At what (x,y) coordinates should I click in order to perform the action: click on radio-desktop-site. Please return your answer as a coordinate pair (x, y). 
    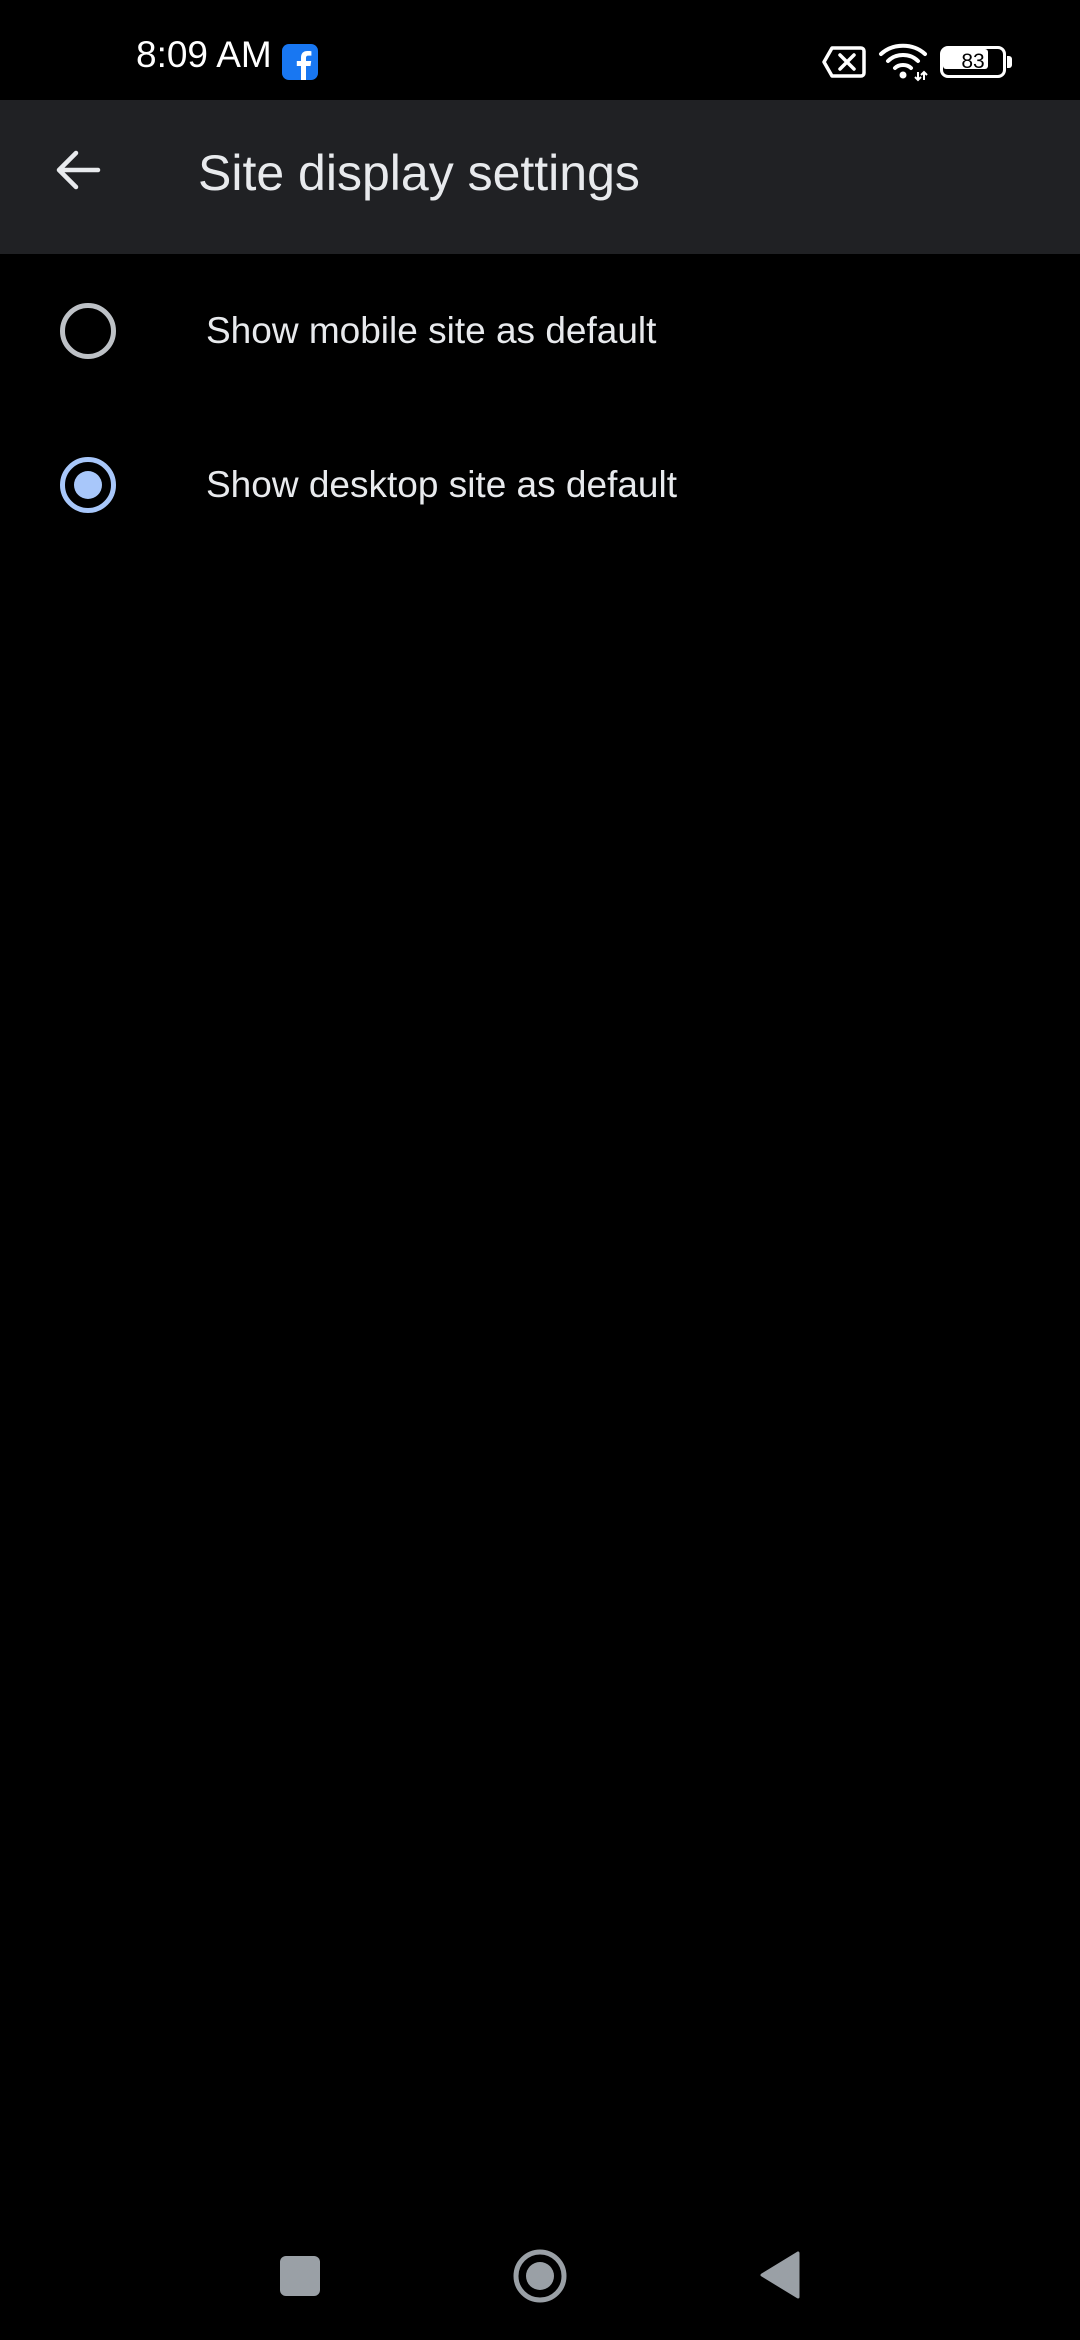
    Looking at the image, I should click on (88, 485).